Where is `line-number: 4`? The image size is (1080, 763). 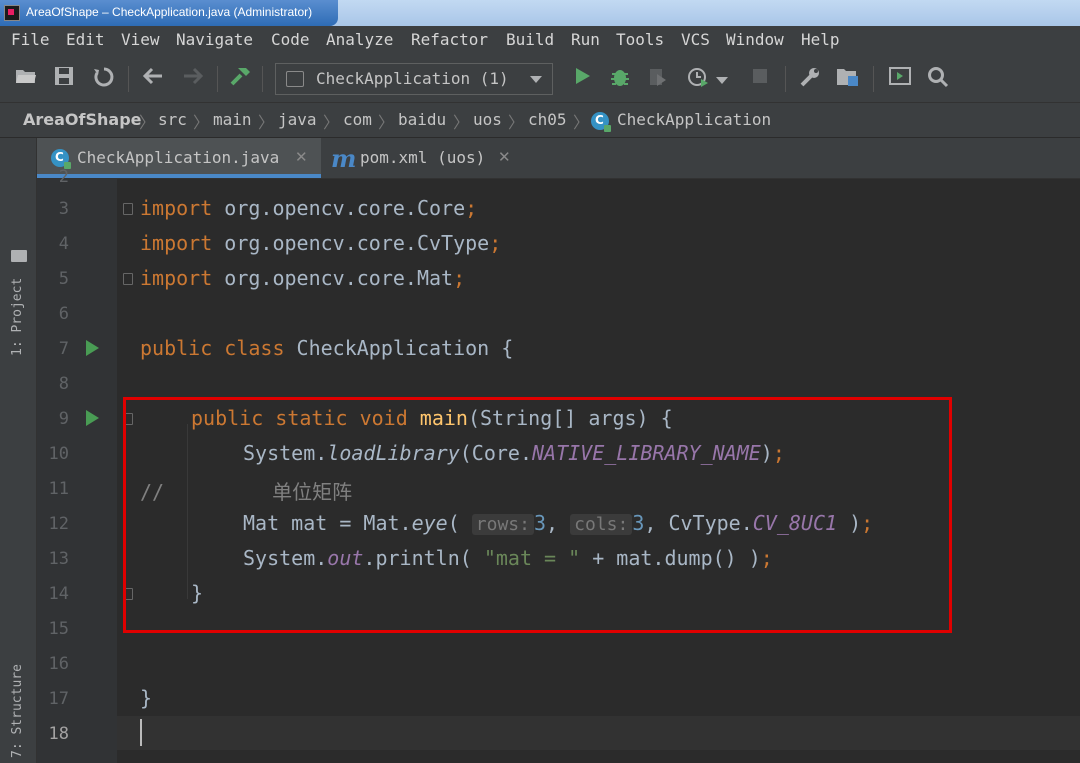 line-number: 4 is located at coordinates (63, 244).